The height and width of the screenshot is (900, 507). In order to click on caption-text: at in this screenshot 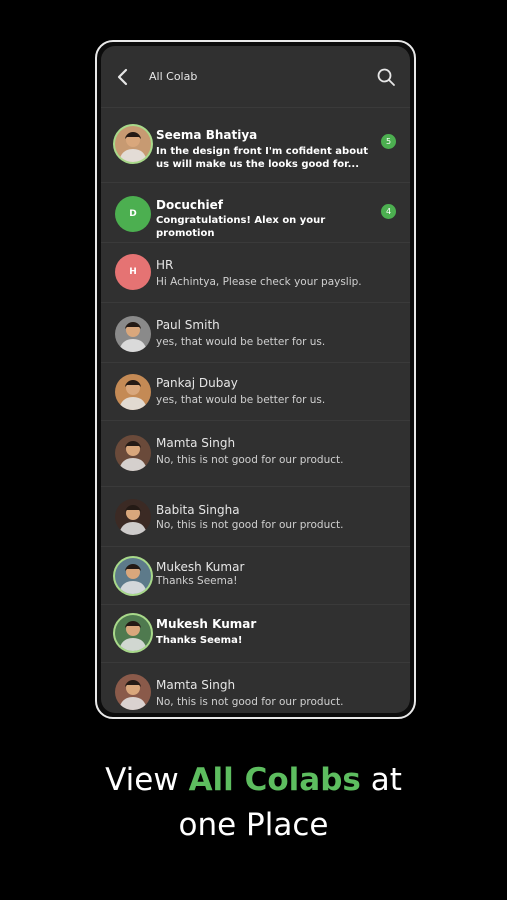, I will do `click(381, 780)`.